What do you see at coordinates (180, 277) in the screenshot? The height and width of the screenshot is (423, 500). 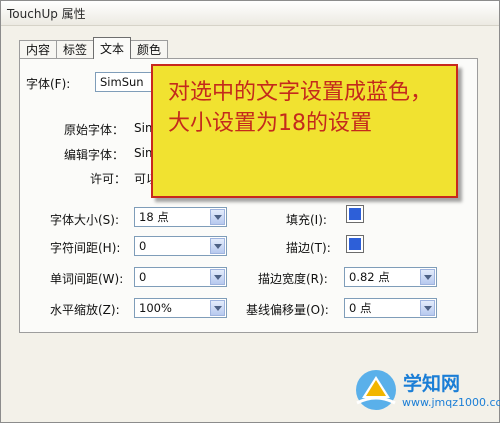 I see `word-spacing-select: 0` at bounding box center [180, 277].